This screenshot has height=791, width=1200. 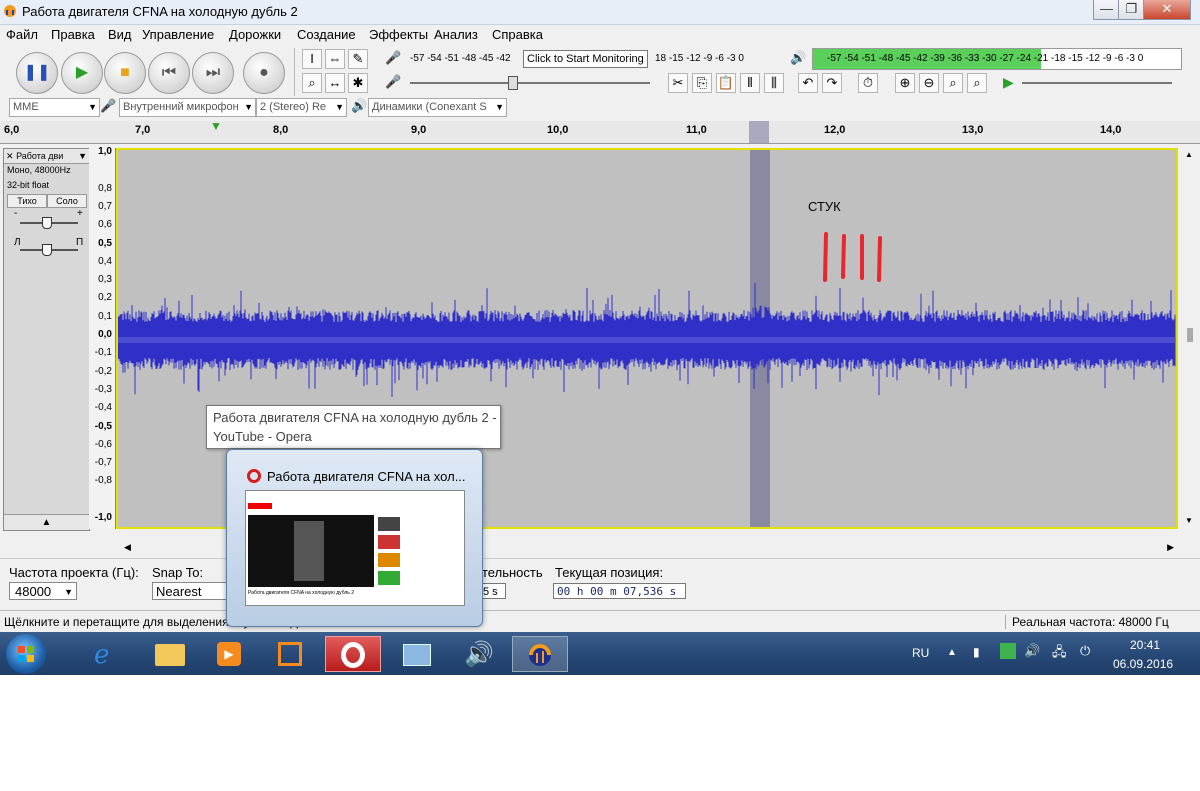 I want to click on record-volume-slider, so click(x=530, y=83).